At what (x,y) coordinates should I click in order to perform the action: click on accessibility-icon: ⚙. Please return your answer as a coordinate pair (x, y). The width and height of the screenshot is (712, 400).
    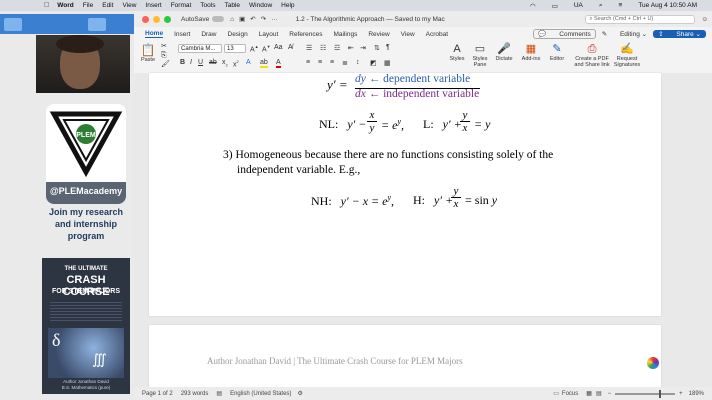
    Looking at the image, I should click on (299, 393).